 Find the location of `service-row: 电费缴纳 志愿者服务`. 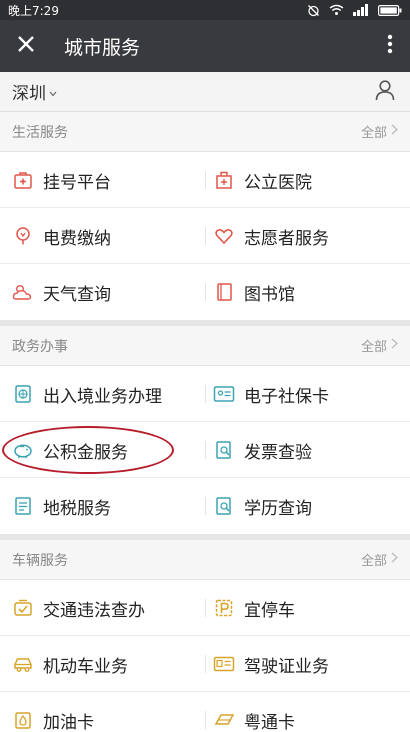

service-row: 电费缴纳 志愿者服务 is located at coordinates (205, 236).